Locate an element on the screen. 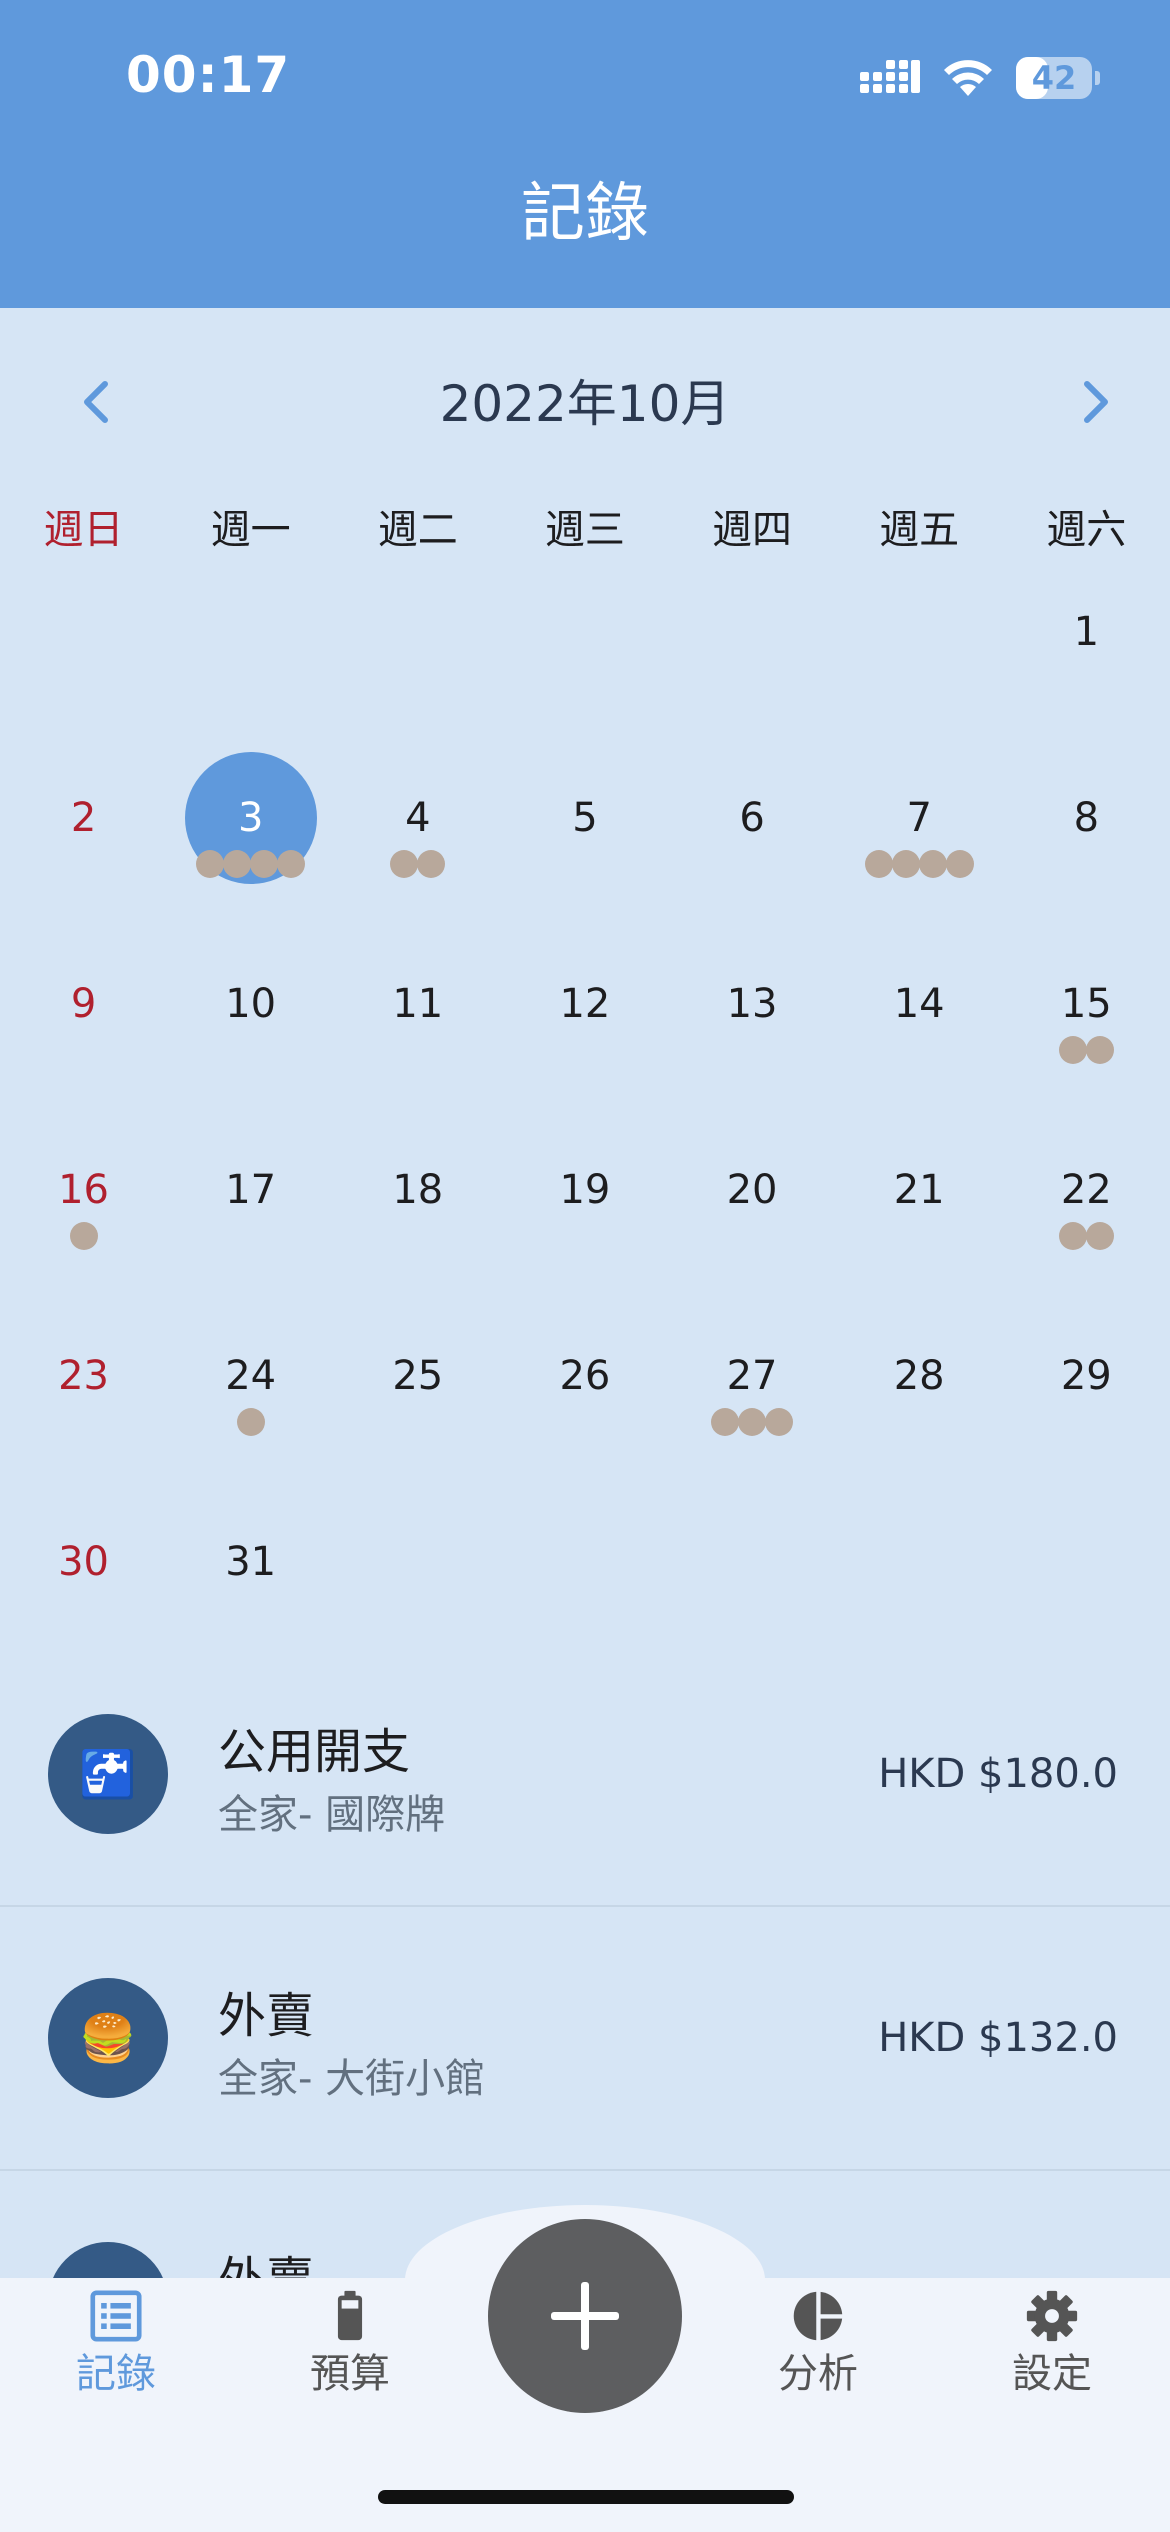 Image resolution: width=1170 pixels, height=2532 pixels. calendar-day: 7 is located at coordinates (919, 827).